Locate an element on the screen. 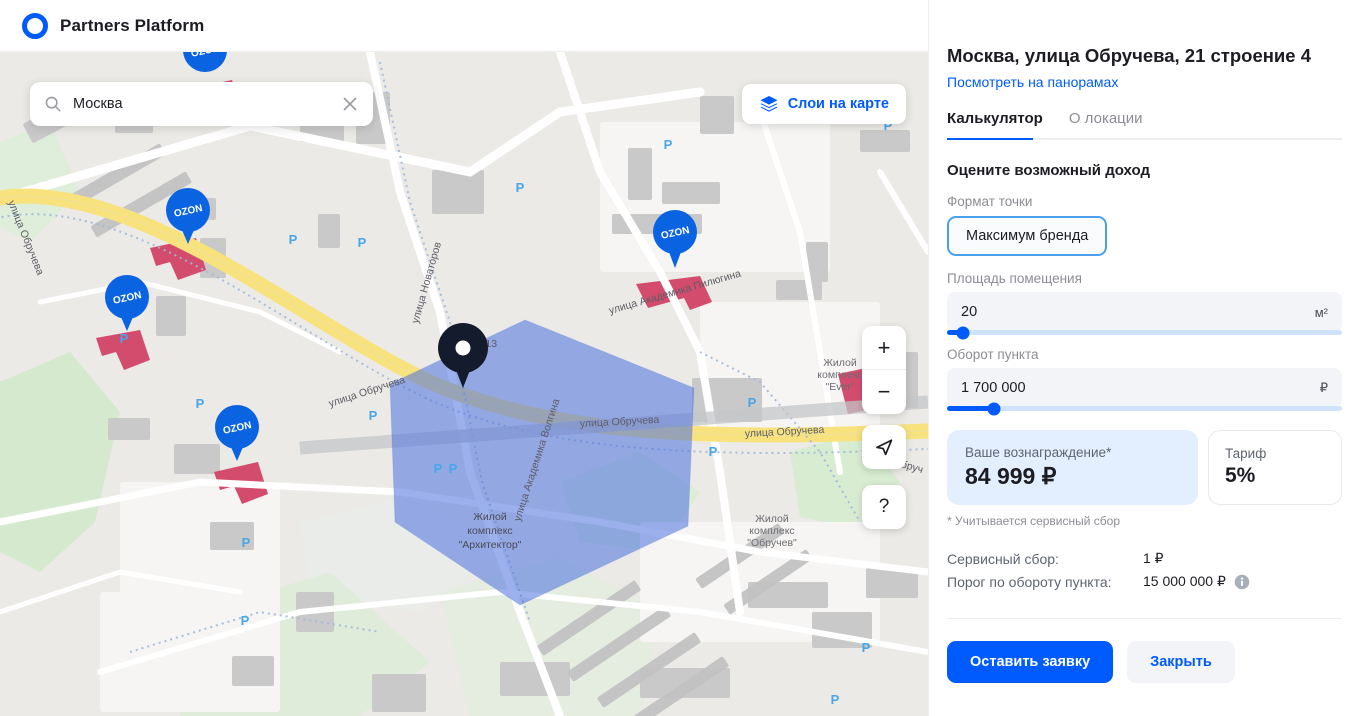 This screenshot has height=716, width=1360. ozon-ring-logo-icon is located at coordinates (35, 25).